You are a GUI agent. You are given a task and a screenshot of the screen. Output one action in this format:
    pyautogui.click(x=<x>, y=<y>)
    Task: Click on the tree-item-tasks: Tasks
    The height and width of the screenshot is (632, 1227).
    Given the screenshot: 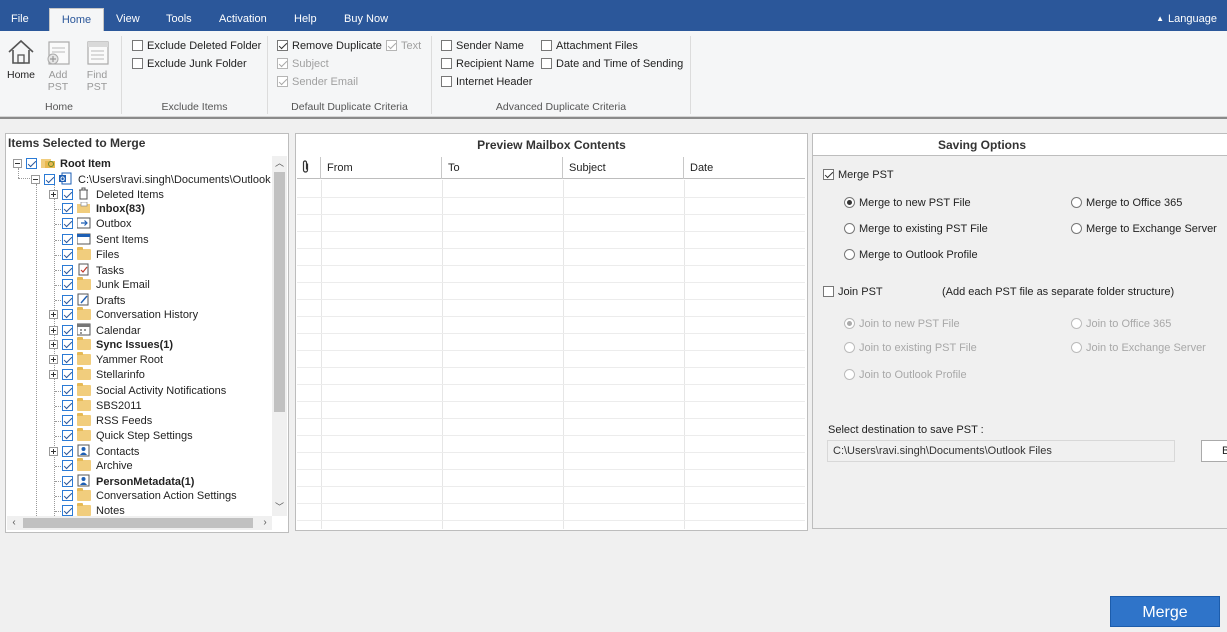 What is the action you would take?
    pyautogui.click(x=86, y=270)
    